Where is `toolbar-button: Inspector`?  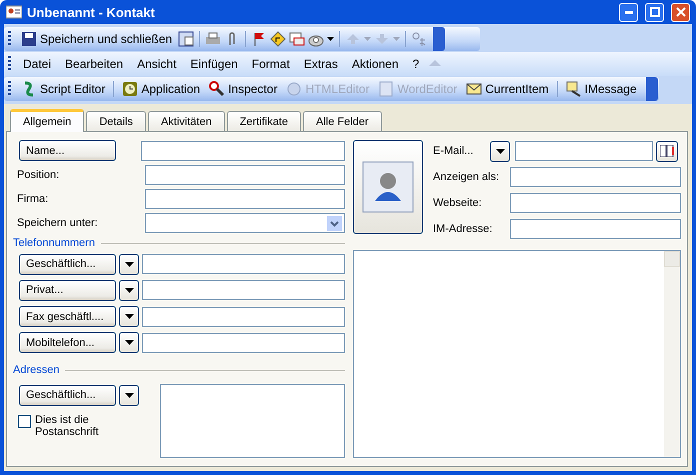 toolbar-button: Inspector is located at coordinates (243, 89).